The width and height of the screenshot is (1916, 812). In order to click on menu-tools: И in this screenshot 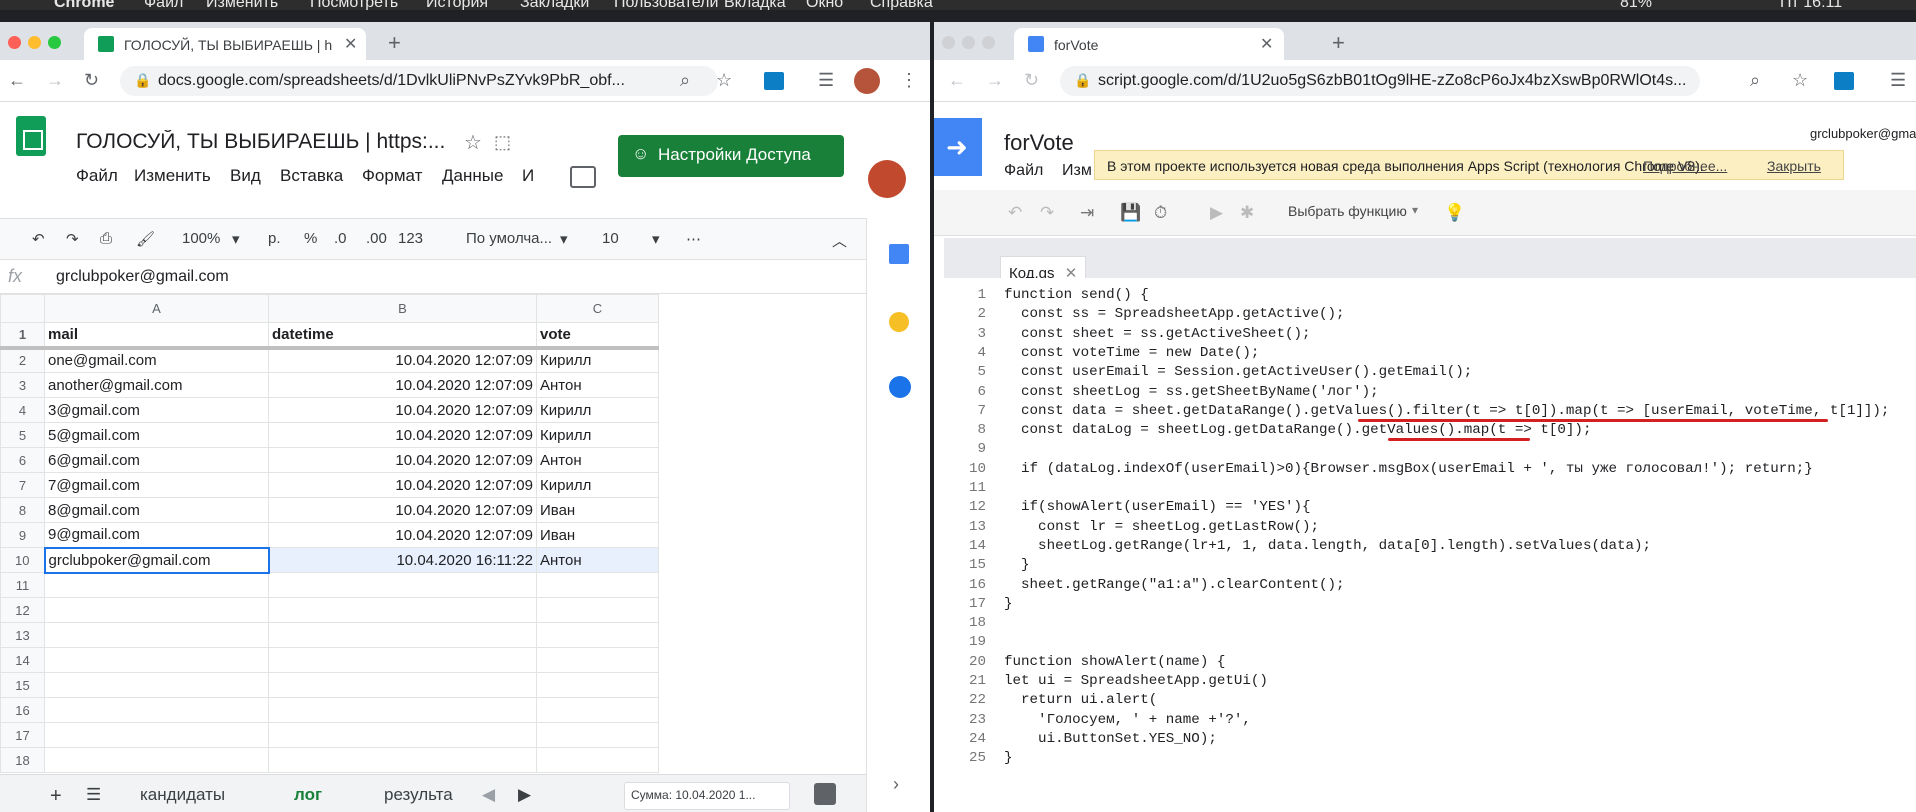, I will do `click(528, 176)`.